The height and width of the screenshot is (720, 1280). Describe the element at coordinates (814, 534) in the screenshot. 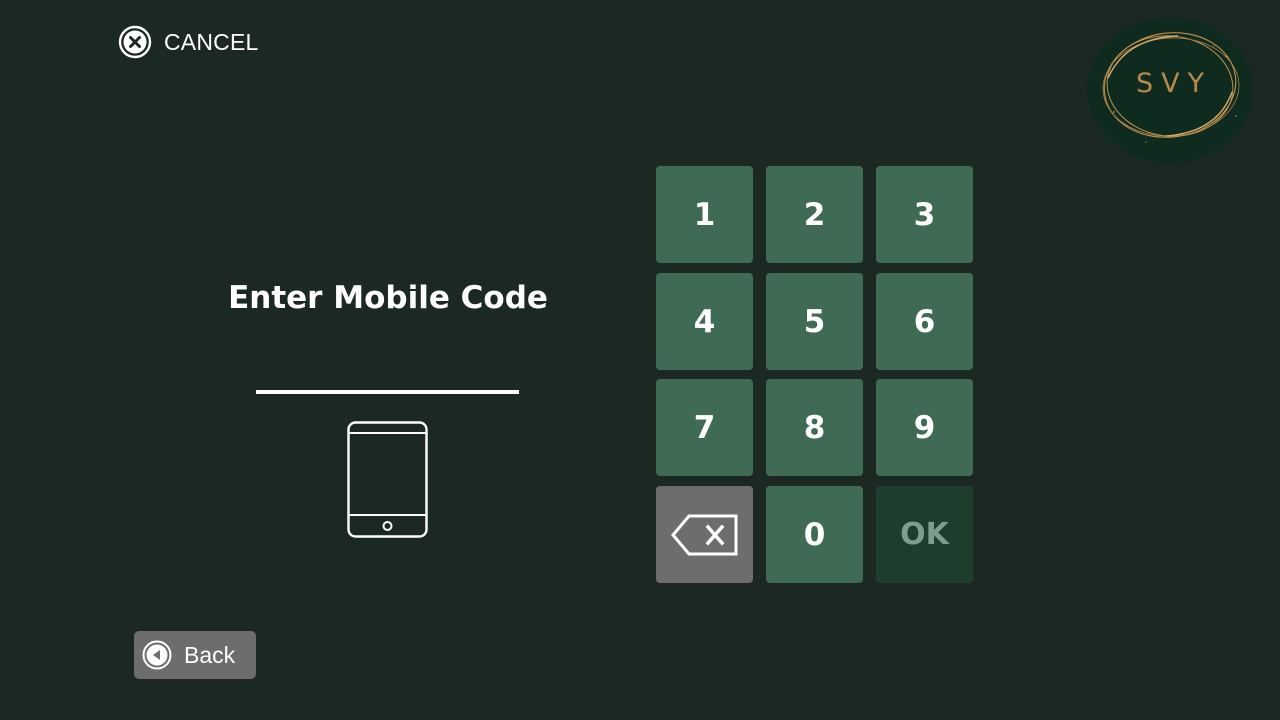

I see `key-0: 0` at that location.